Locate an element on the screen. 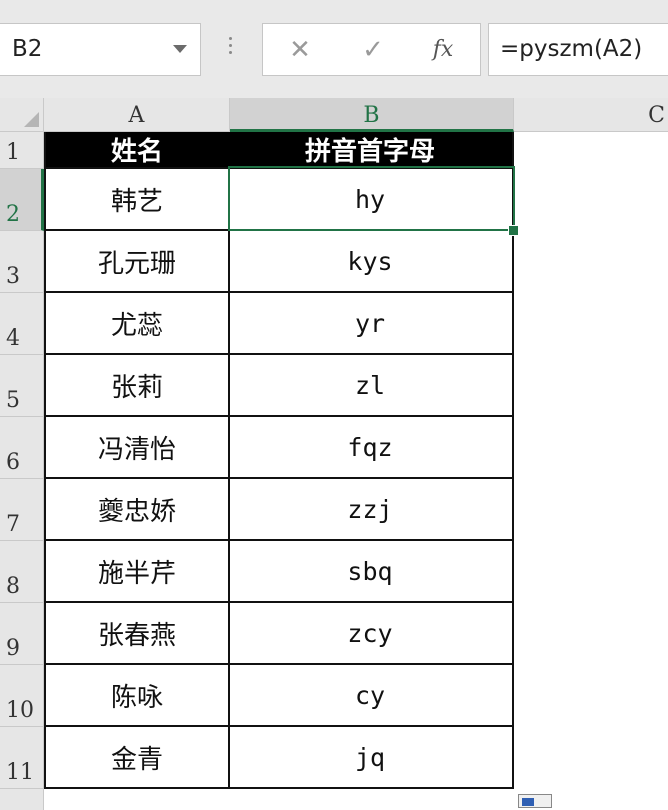 The height and width of the screenshot is (810, 668). cell-a7: 夔忠娇 is located at coordinates (137, 510).